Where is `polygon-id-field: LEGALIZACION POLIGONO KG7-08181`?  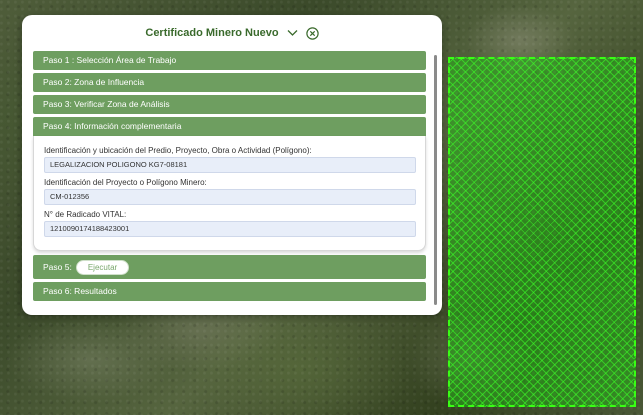
polygon-id-field: LEGALIZACION POLIGONO KG7-08181 is located at coordinates (230, 165).